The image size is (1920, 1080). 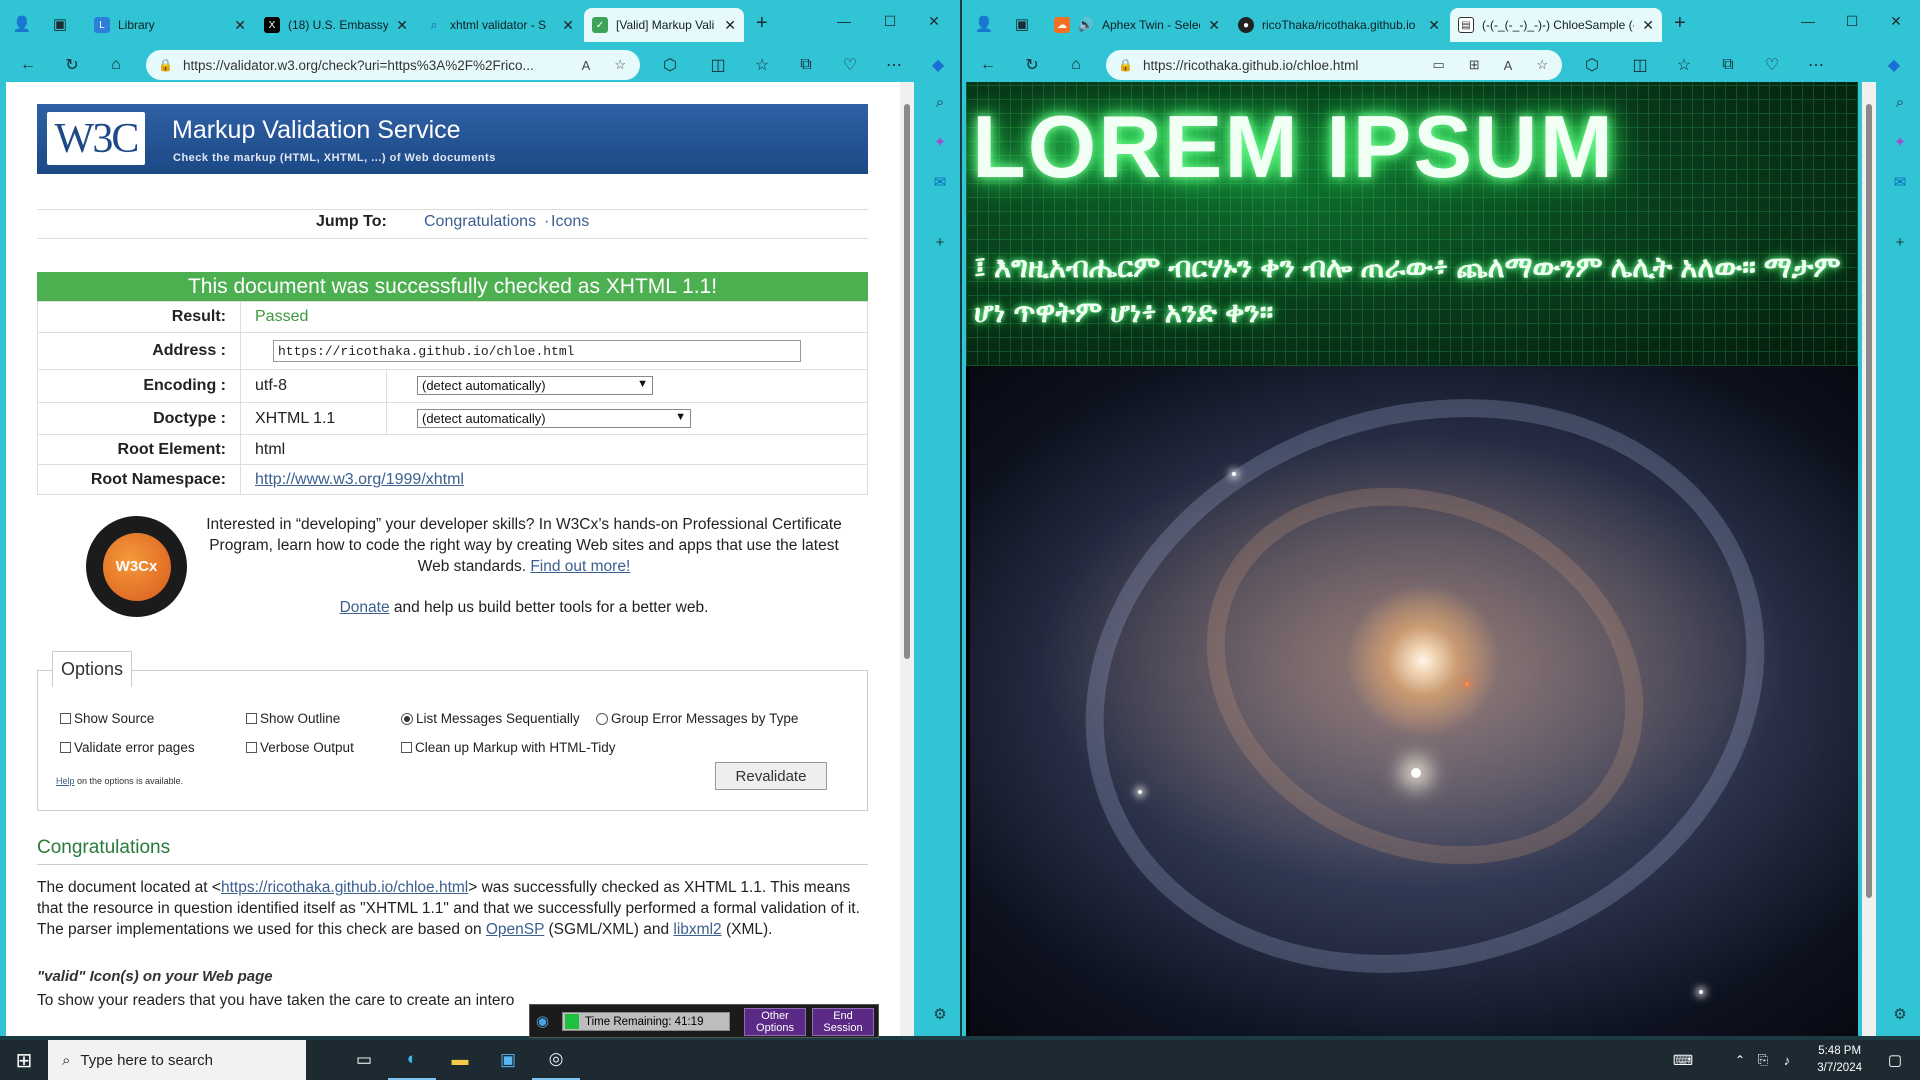 I want to click on opensp-link: OpenSP, so click(x=515, y=929).